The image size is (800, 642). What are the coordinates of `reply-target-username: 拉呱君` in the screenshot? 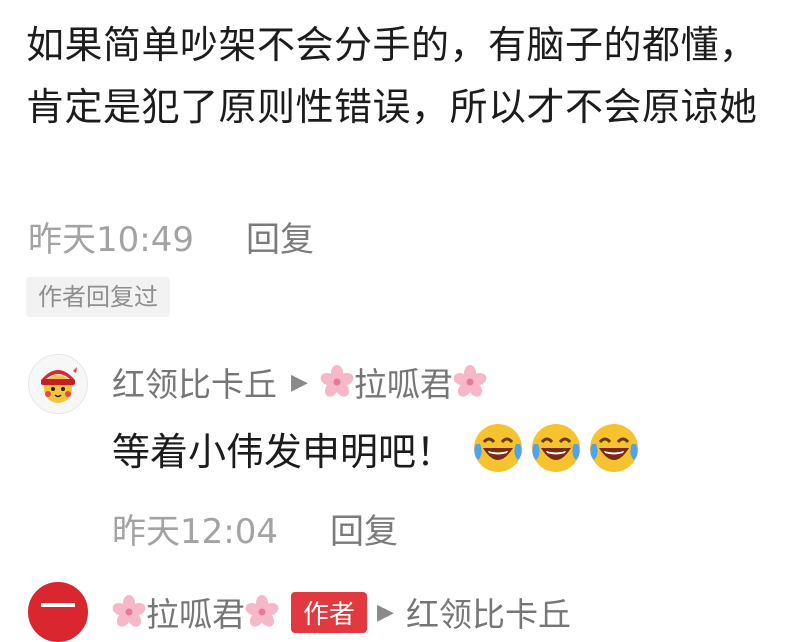 It's located at (403, 382).